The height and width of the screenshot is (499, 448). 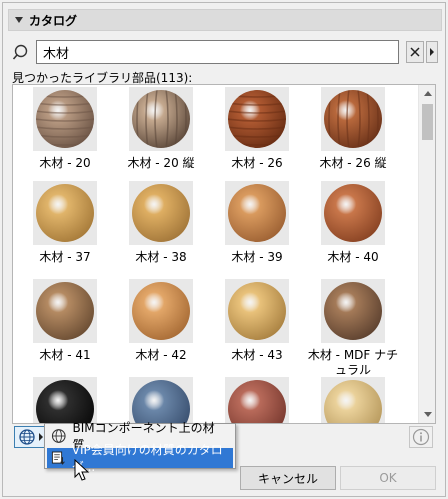 I want to click on close-icon, so click(x=415, y=52).